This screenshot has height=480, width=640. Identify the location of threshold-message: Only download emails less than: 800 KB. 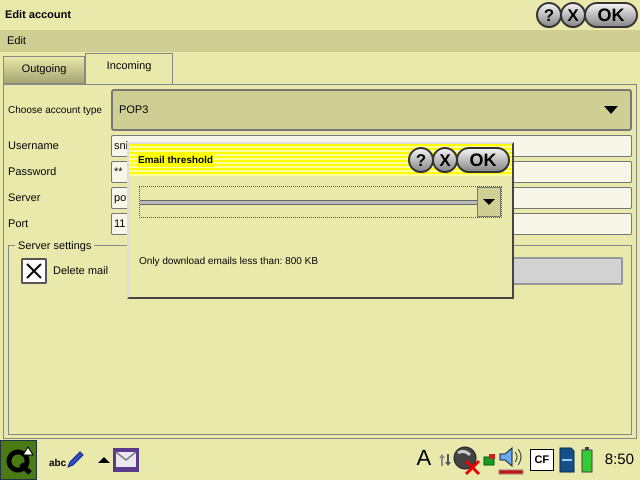
(229, 262).